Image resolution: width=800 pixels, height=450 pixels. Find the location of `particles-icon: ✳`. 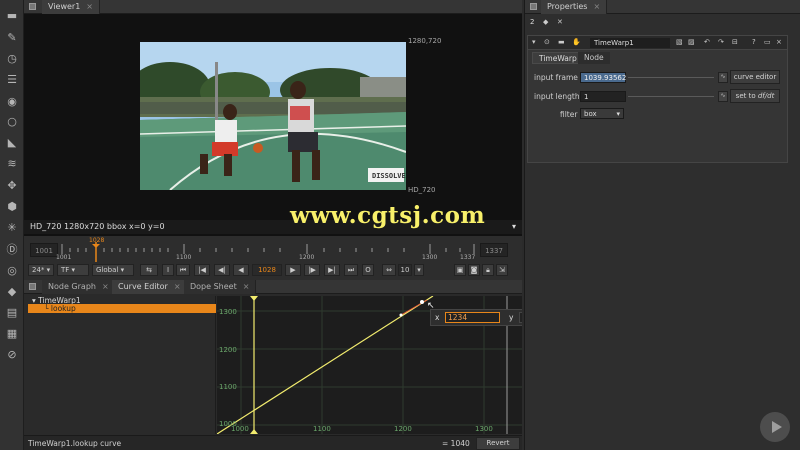

particles-icon: ✳ is located at coordinates (12, 227).